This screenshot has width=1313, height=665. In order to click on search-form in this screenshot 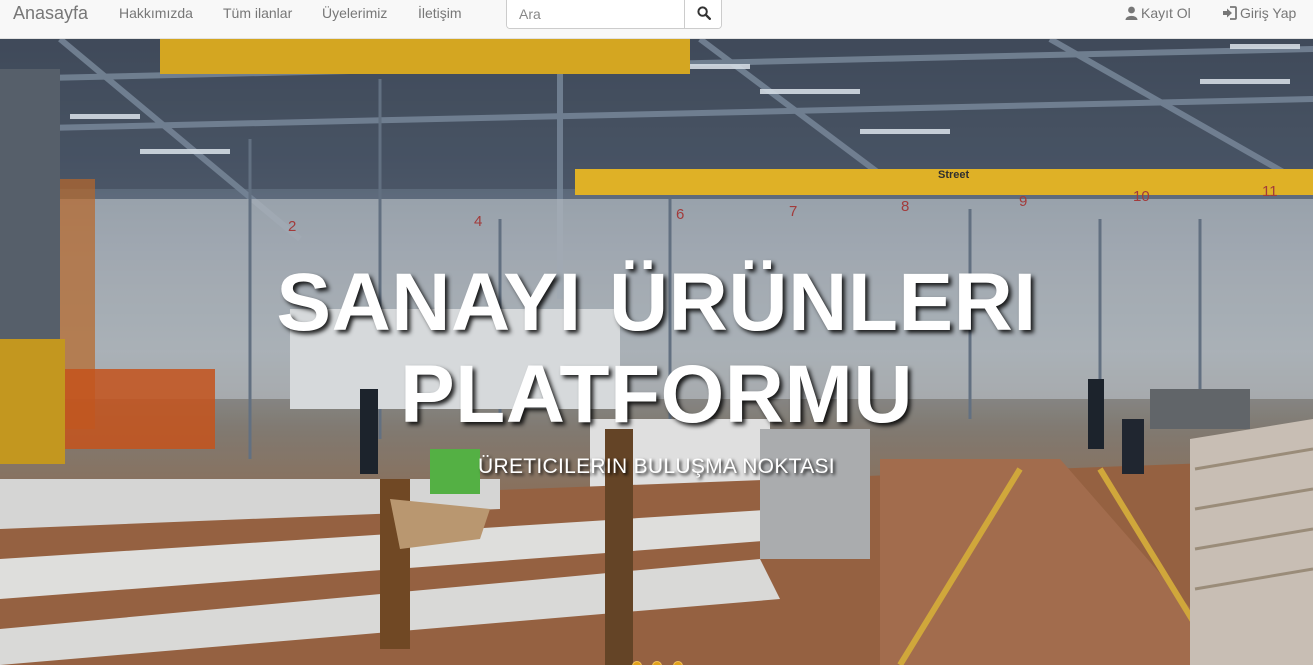, I will do `click(614, 14)`.